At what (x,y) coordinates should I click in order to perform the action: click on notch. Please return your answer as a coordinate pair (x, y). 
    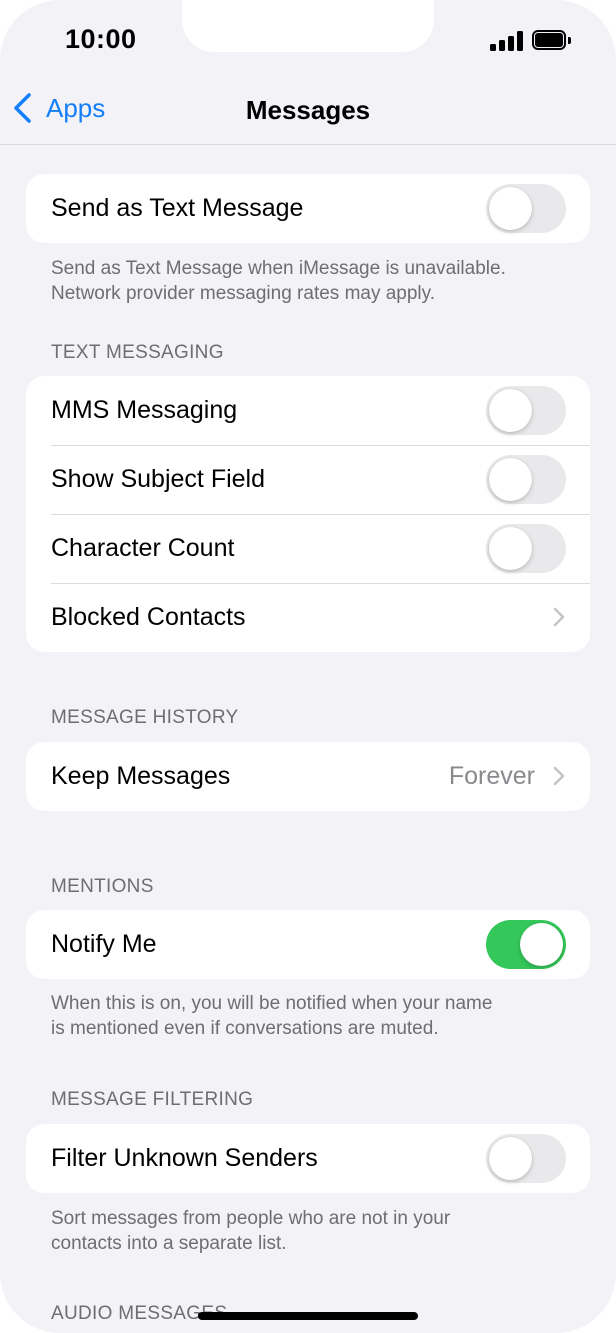
    Looking at the image, I should click on (308, 26).